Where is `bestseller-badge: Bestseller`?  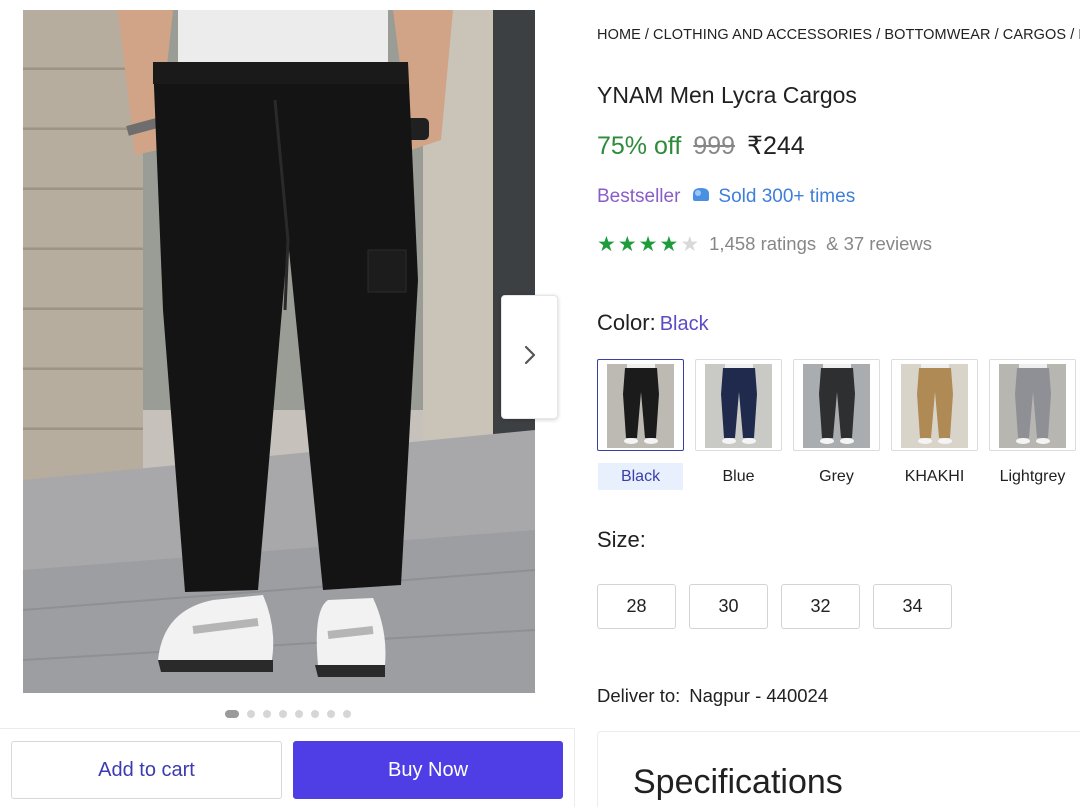
bestseller-badge: Bestseller is located at coordinates (639, 196).